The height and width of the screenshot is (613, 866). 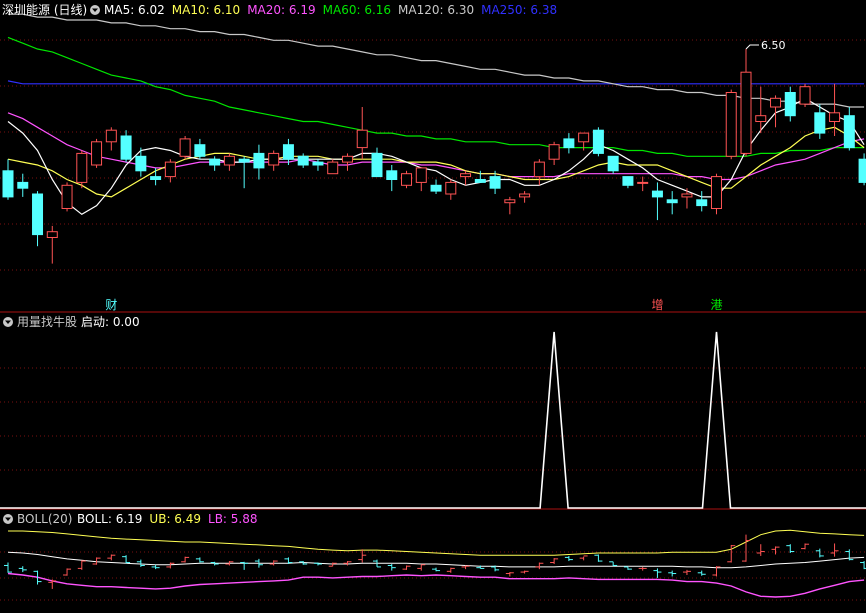 I want to click on event-markers: 财增港, so click(x=413, y=305).